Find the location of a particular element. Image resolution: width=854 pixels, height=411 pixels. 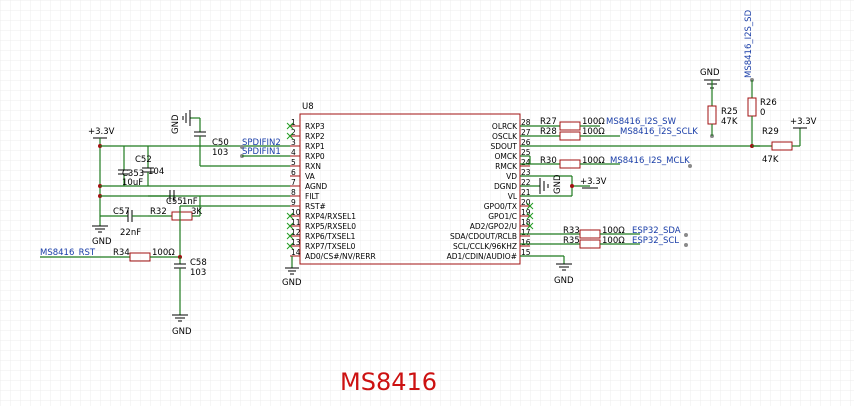

r34-value: 100Ω is located at coordinates (163, 253).